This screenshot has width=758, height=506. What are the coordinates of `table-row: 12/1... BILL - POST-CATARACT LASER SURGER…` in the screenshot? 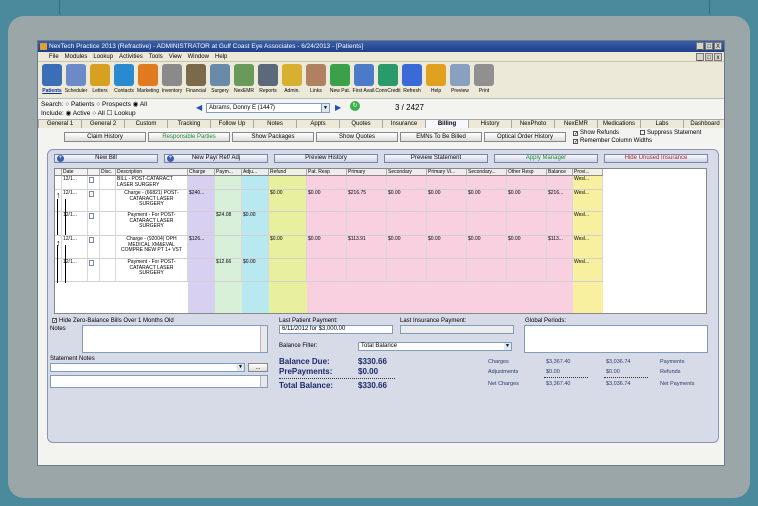 It's located at (380, 183).